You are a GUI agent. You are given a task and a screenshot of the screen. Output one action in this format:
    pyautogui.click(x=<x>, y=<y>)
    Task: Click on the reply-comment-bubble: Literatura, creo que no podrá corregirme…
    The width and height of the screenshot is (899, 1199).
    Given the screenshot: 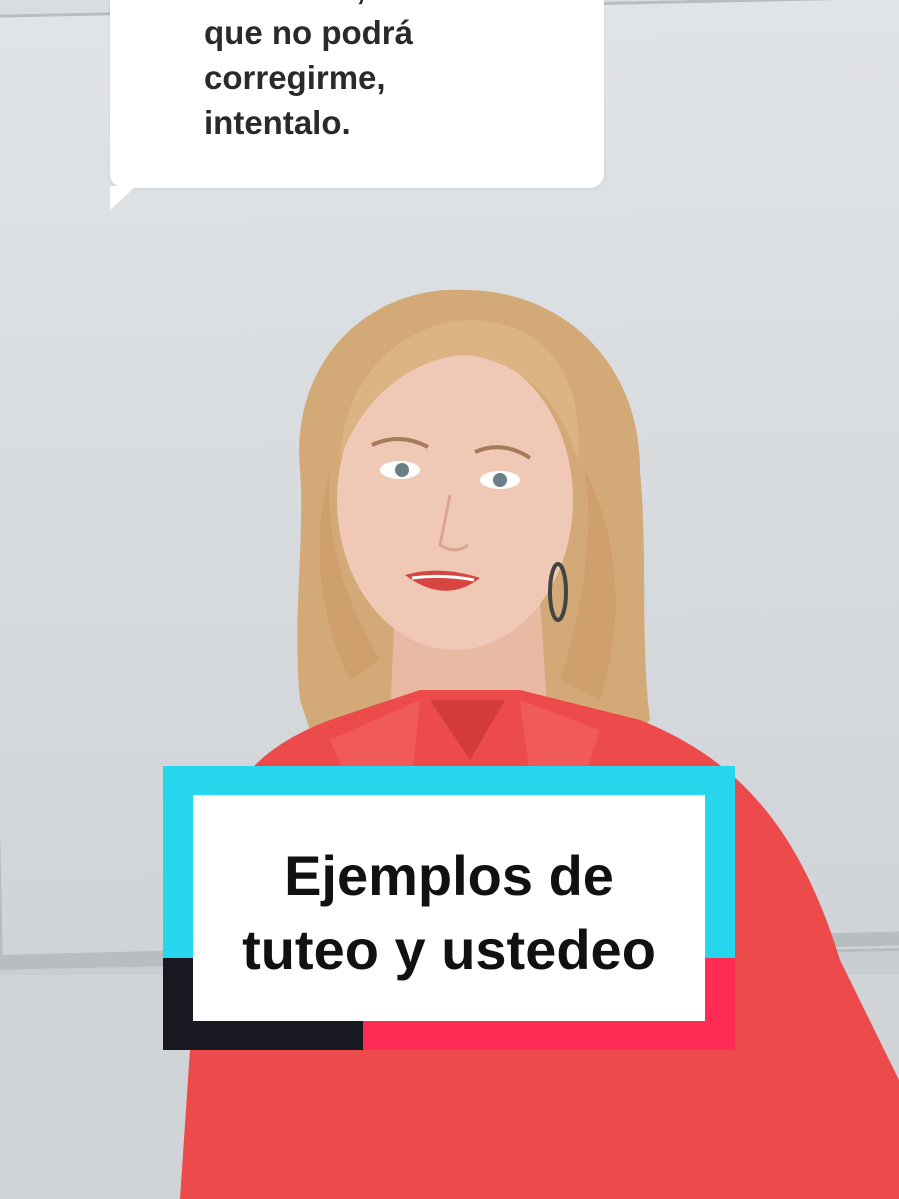 What is the action you would take?
    pyautogui.click(x=357, y=94)
    